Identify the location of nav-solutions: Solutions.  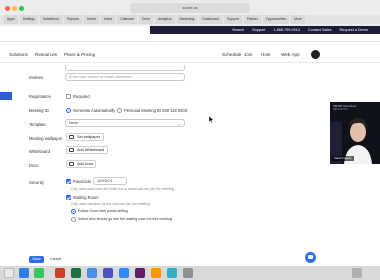
(18, 54).